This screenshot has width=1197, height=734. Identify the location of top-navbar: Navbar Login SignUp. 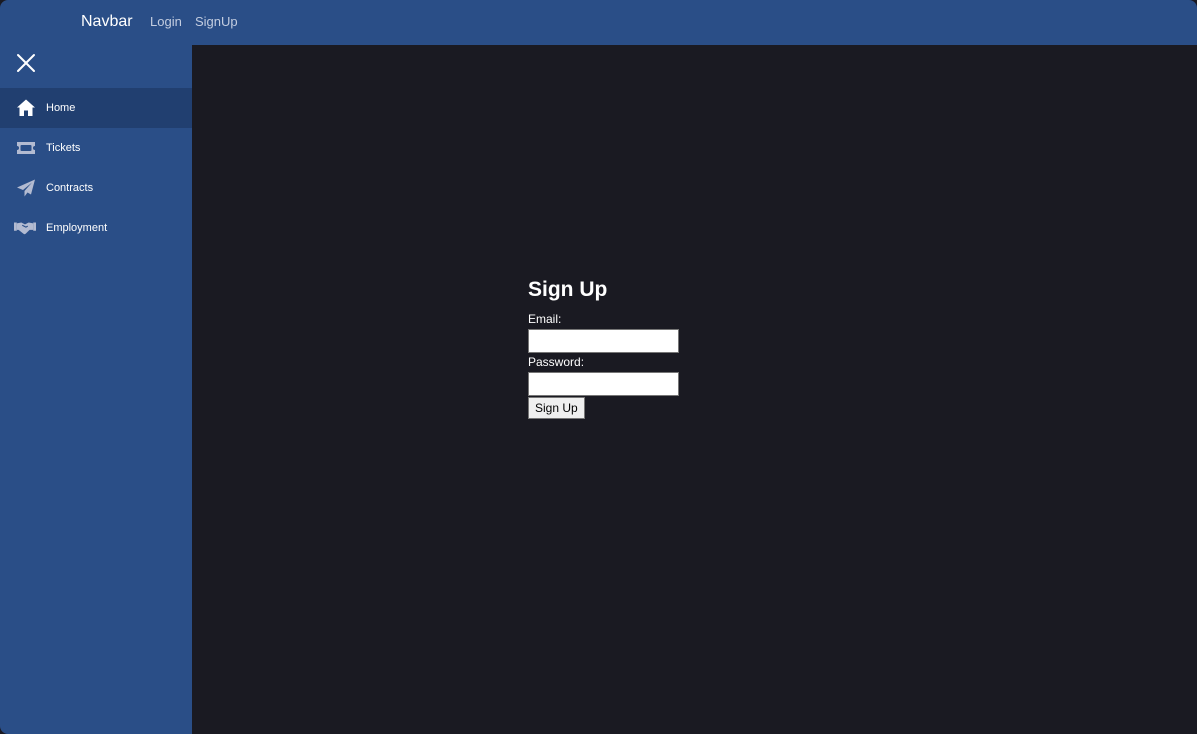
(598, 22).